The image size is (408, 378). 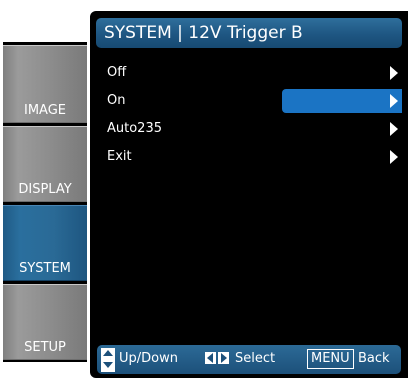 What do you see at coordinates (342, 101) in the screenshot?
I see `selection-highlight` at bounding box center [342, 101].